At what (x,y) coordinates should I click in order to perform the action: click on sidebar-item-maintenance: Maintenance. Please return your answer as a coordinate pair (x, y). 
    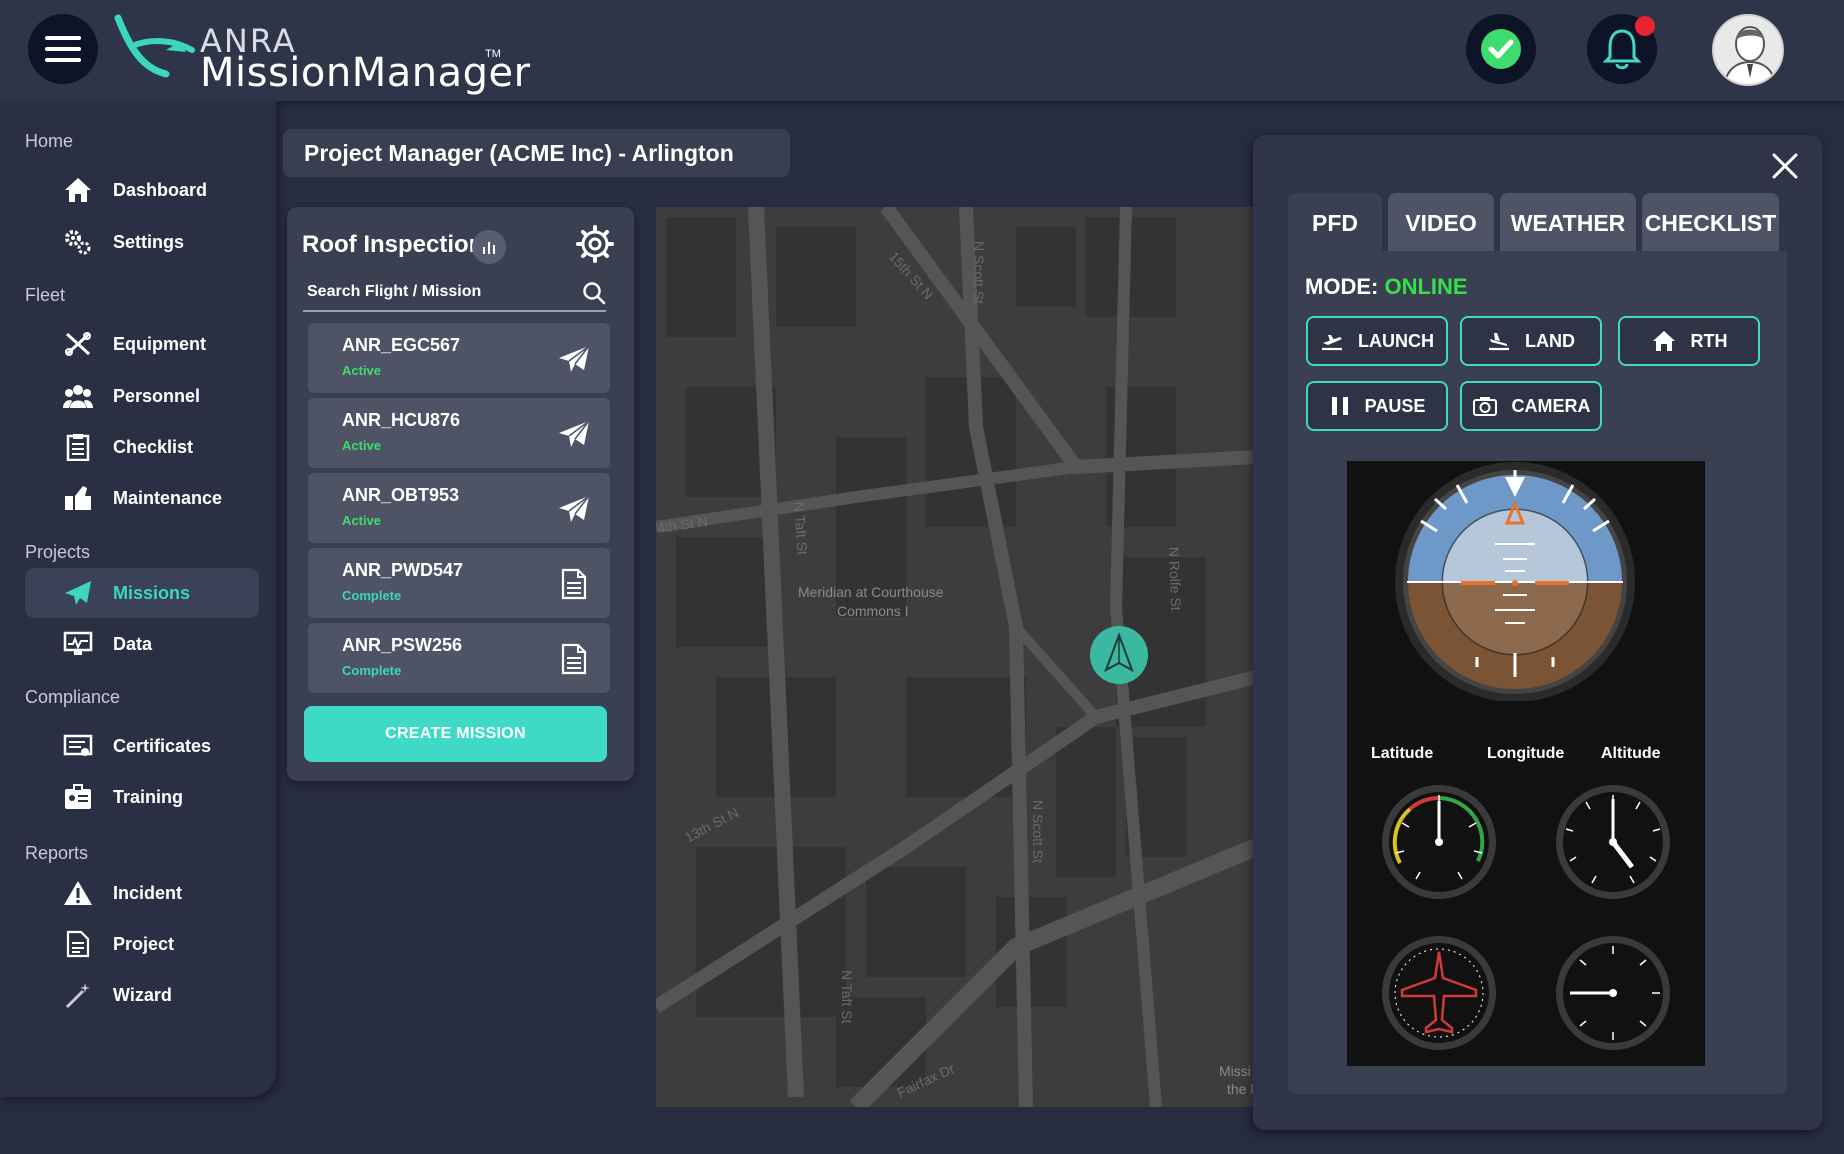
    Looking at the image, I should click on (142, 498).